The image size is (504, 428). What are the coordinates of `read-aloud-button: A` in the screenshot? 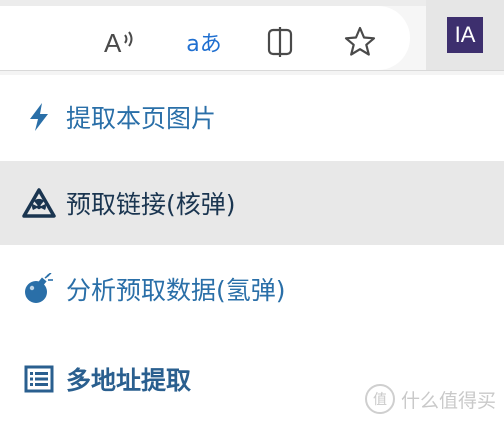 It's located at (120, 42).